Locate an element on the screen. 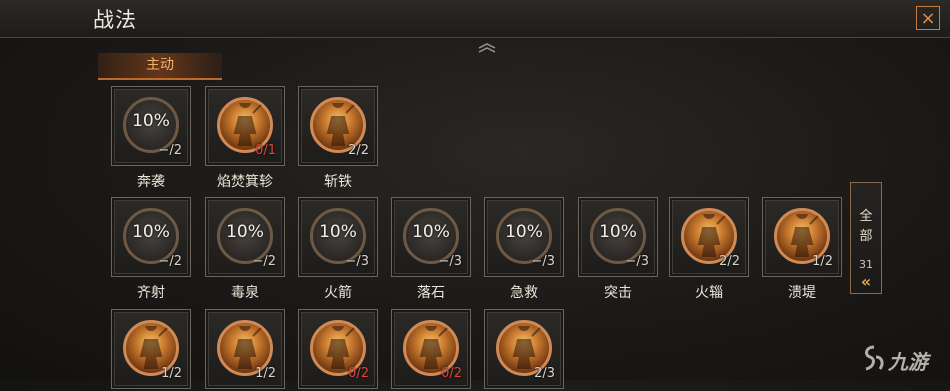 The height and width of the screenshot is (391, 950). filter-count: 31 is located at coordinates (866, 264).